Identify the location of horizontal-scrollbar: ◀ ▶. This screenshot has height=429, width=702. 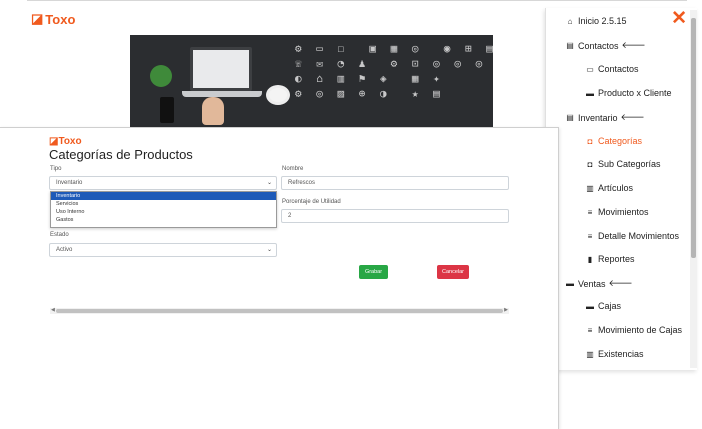
(279, 310).